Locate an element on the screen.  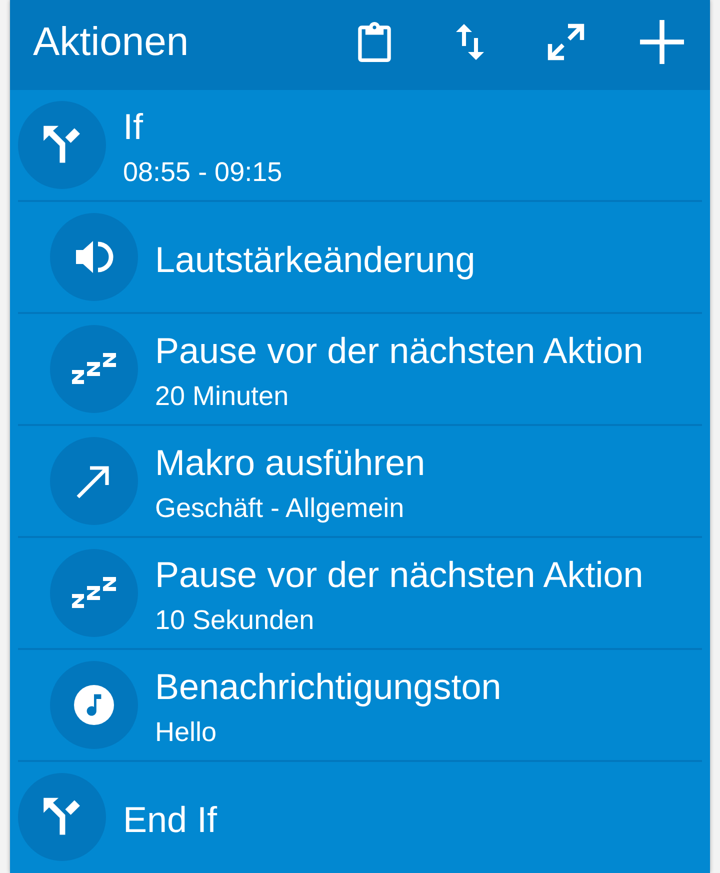
action-list-item: End If is located at coordinates (360, 817).